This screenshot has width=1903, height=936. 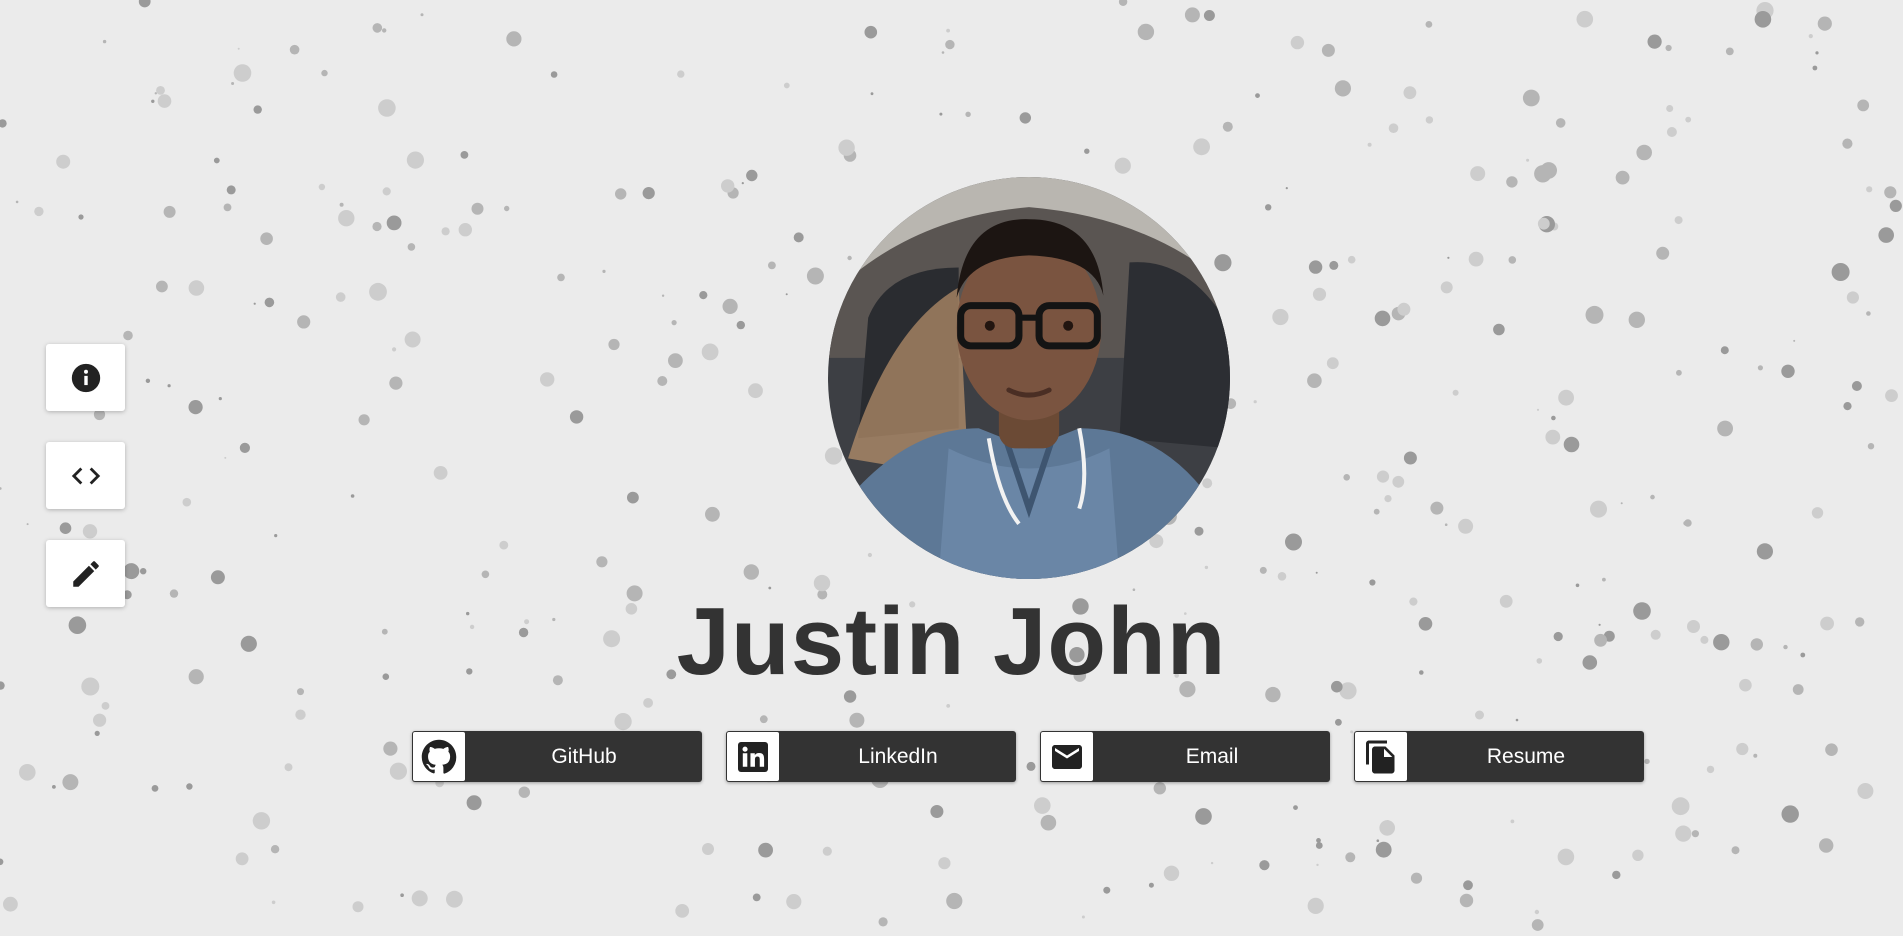 What do you see at coordinates (85, 377) in the screenshot?
I see `about-button` at bounding box center [85, 377].